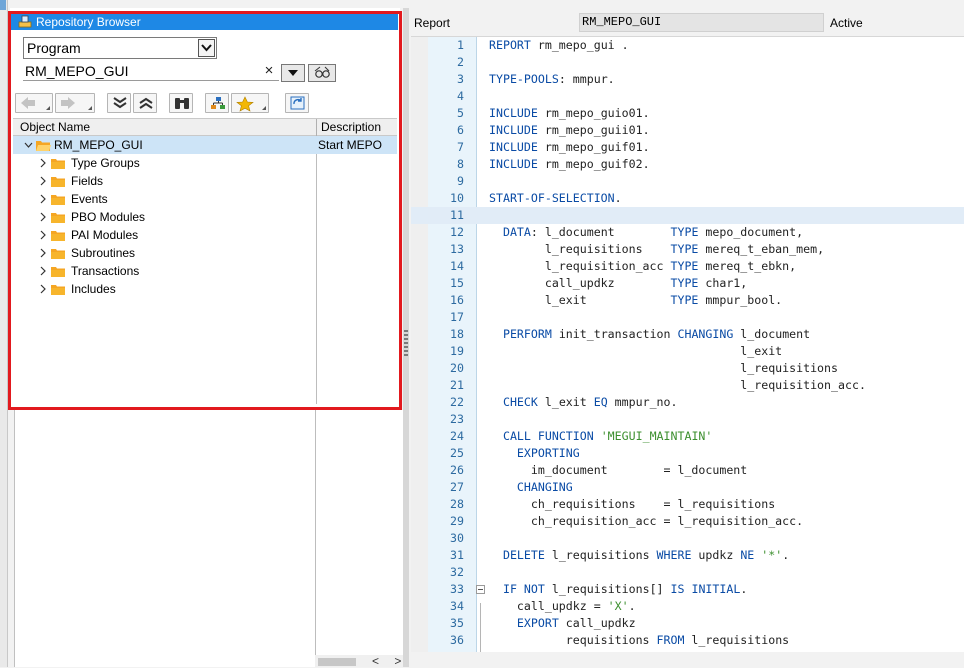 The image size is (964, 668). Describe the element at coordinates (569, 130) in the screenshot. I see `code-text: INCLUDE rm_mepo_guii01.` at that location.